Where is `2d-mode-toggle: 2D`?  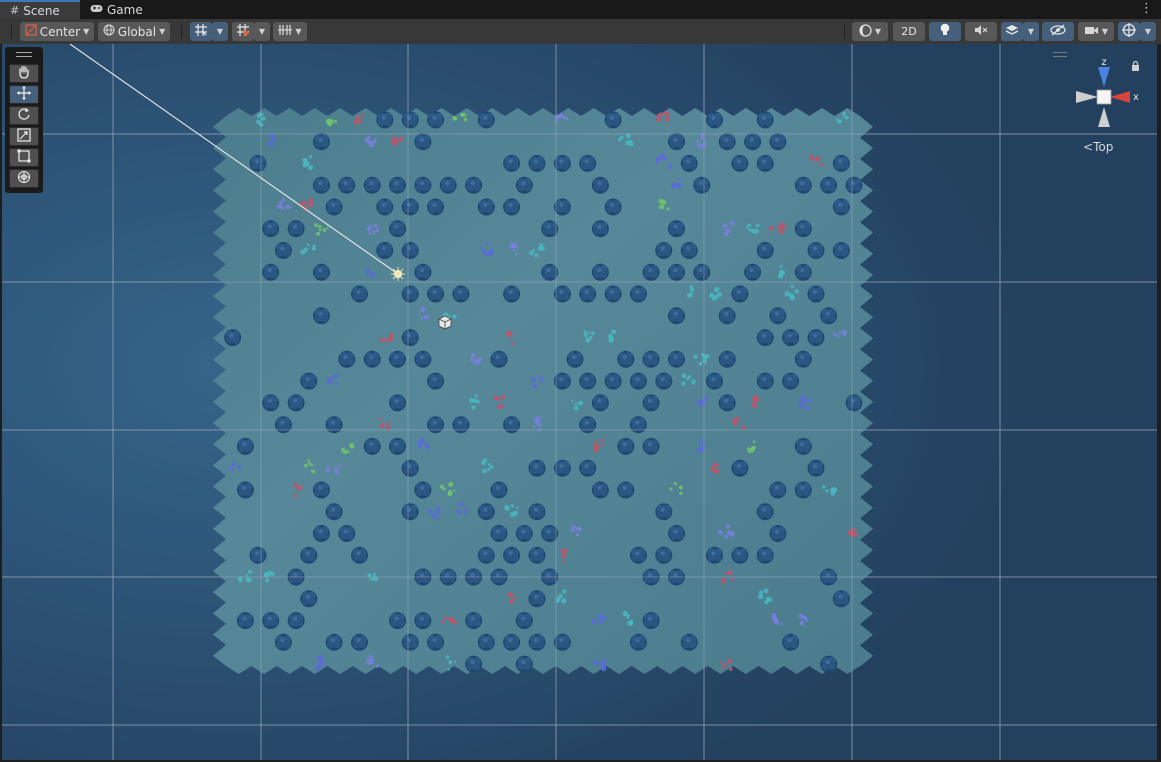
2d-mode-toggle: 2D is located at coordinates (909, 31).